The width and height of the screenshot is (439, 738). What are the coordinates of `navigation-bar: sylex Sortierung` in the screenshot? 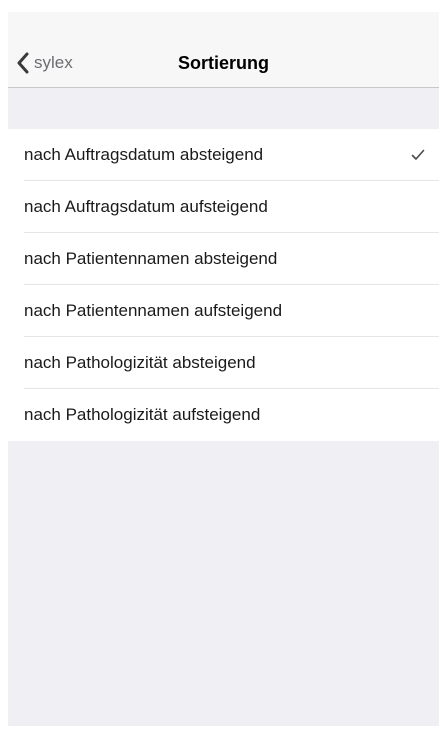 It's located at (223, 50).